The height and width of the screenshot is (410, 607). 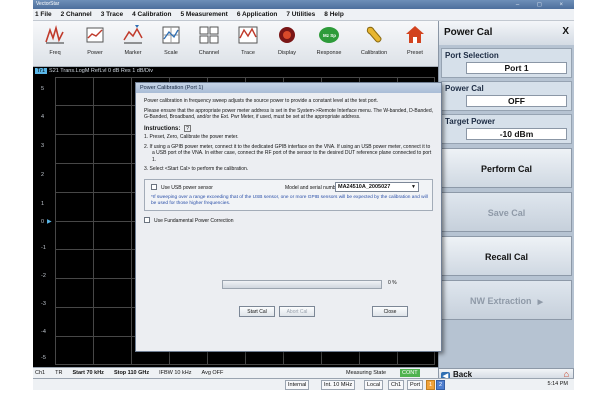 I want to click on recall-cal-button: Recall Cal, so click(x=506, y=256).